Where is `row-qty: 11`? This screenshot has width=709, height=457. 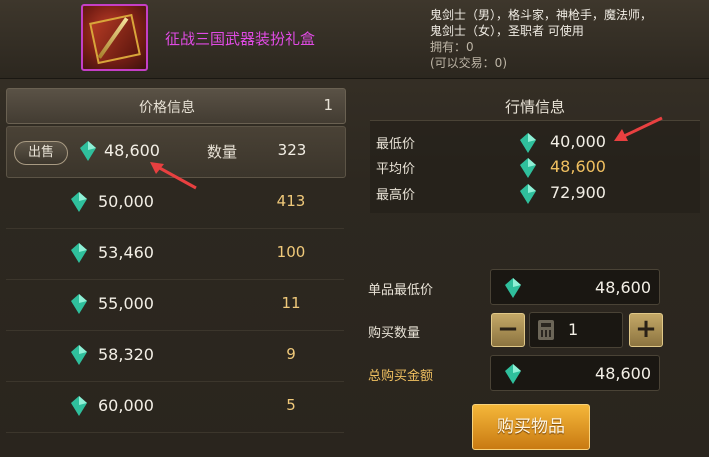 row-qty: 11 is located at coordinates (291, 303).